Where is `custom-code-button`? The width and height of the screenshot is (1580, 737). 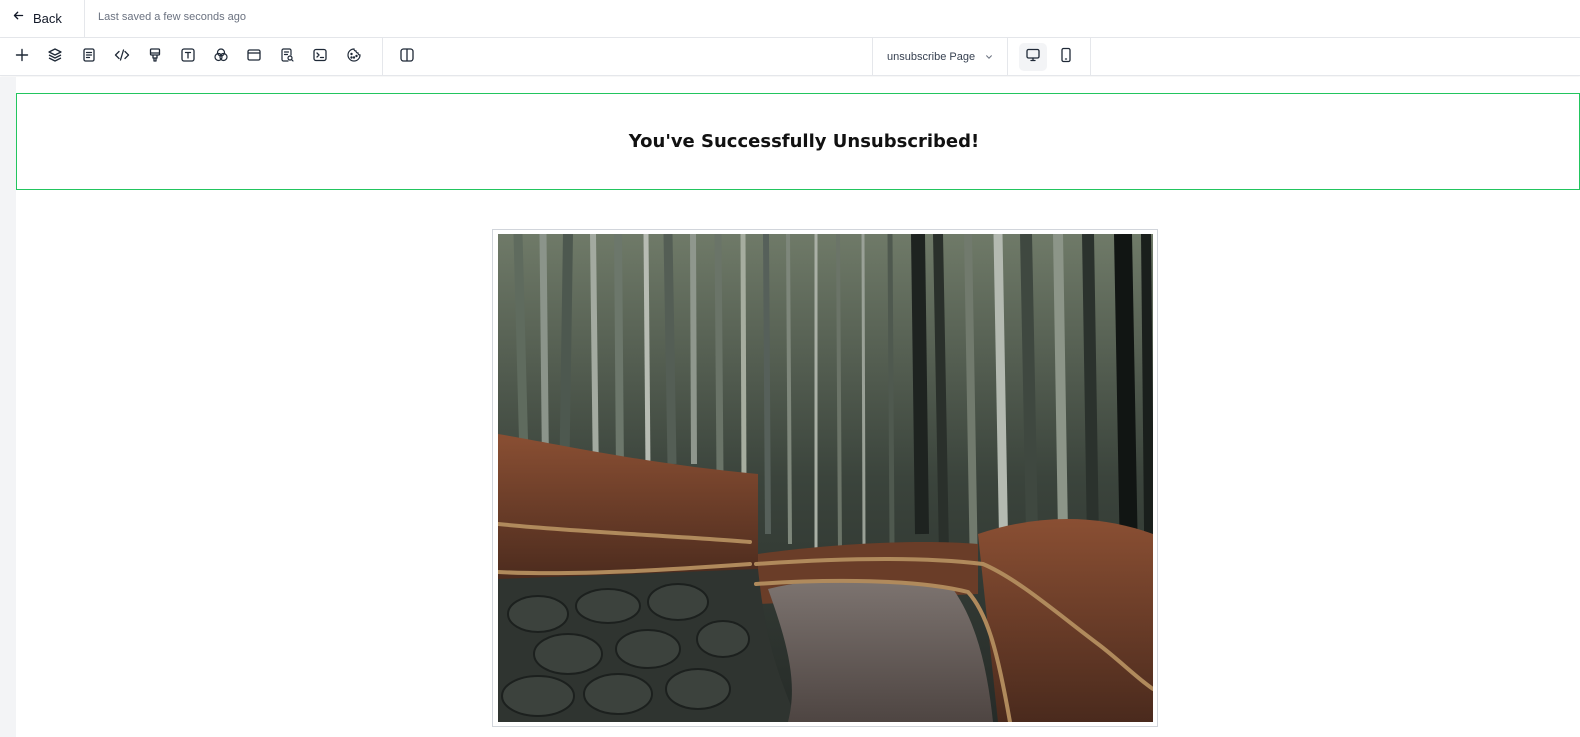
custom-code-button is located at coordinates (122, 57).